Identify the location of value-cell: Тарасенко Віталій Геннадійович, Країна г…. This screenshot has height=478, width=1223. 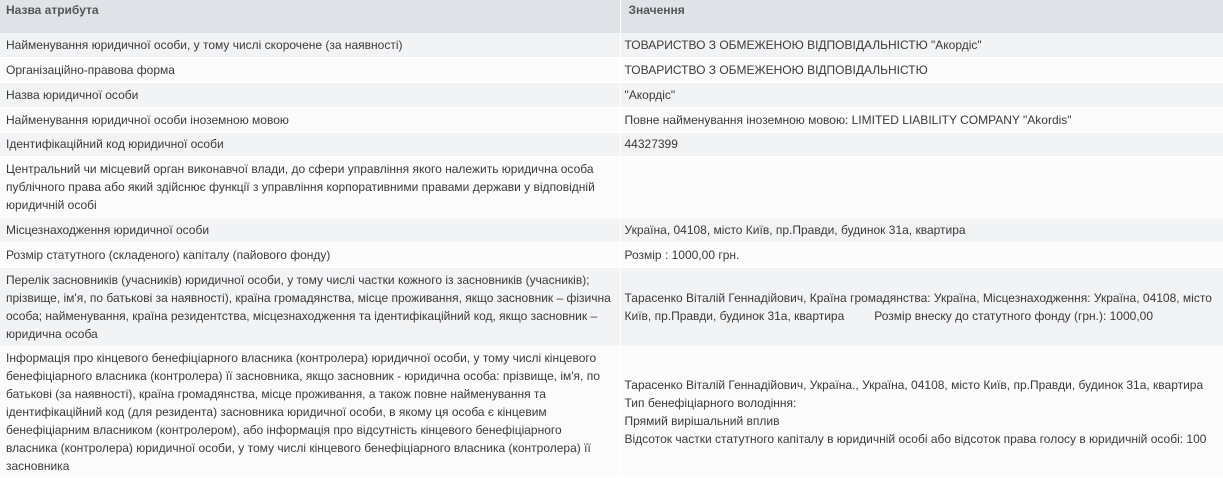
(921, 307).